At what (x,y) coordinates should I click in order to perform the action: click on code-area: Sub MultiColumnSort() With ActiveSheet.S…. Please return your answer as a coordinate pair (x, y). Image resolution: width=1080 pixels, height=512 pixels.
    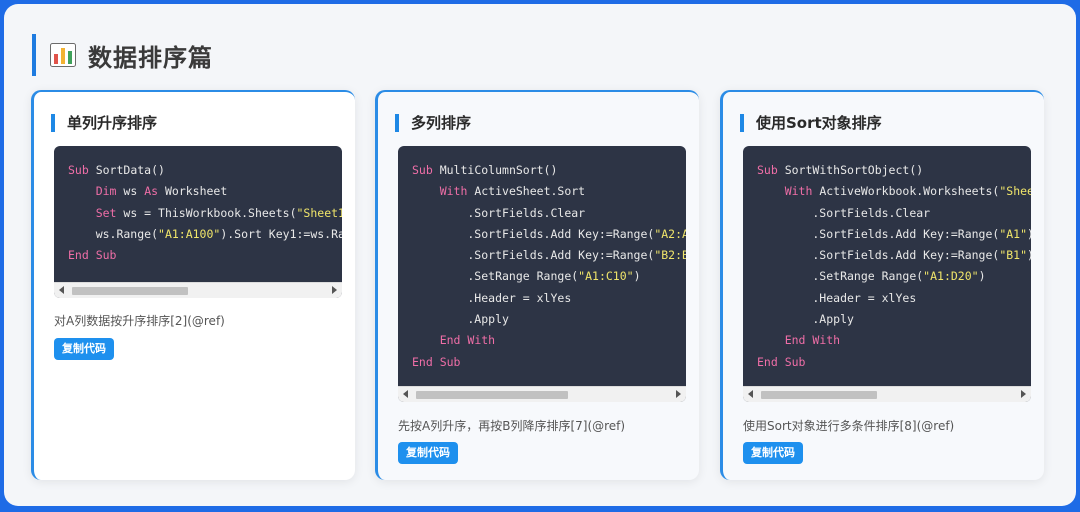
    Looking at the image, I should click on (542, 265).